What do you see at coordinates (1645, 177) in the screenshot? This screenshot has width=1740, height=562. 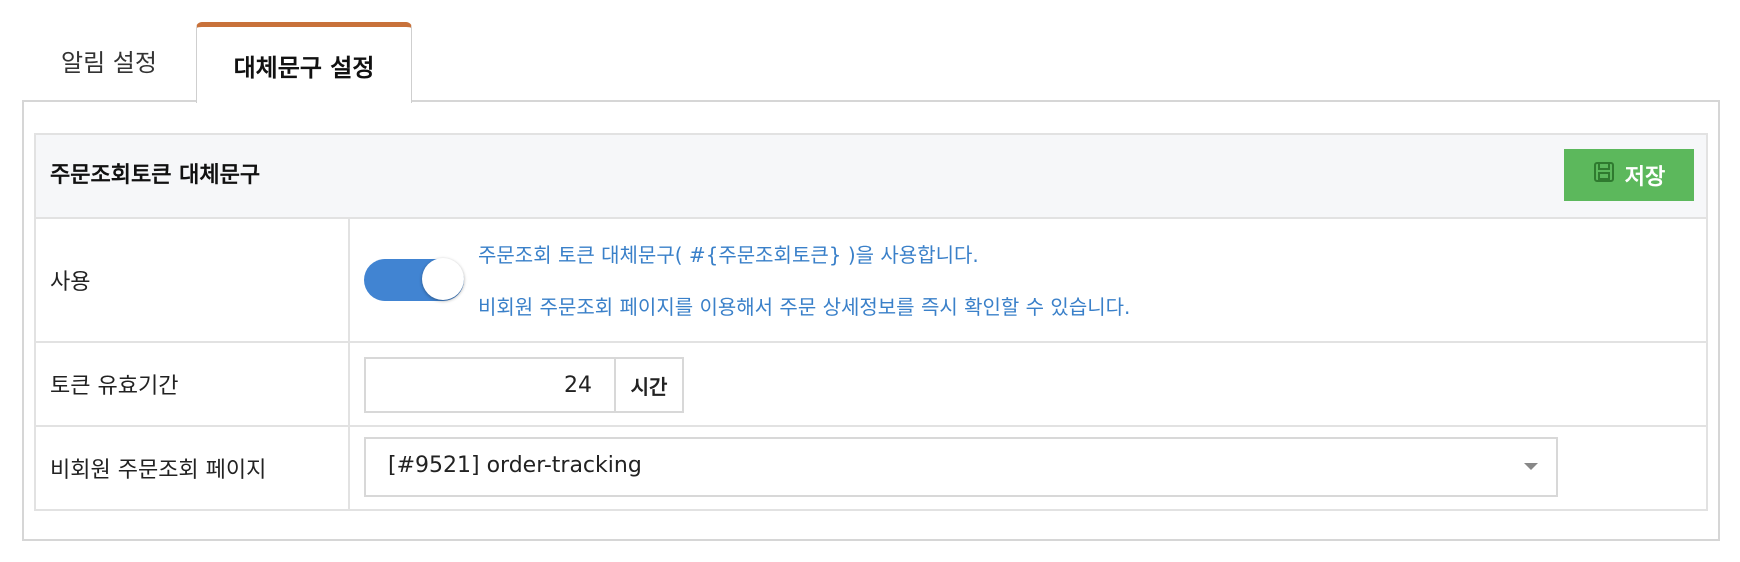 I see `save-label: 저장` at bounding box center [1645, 177].